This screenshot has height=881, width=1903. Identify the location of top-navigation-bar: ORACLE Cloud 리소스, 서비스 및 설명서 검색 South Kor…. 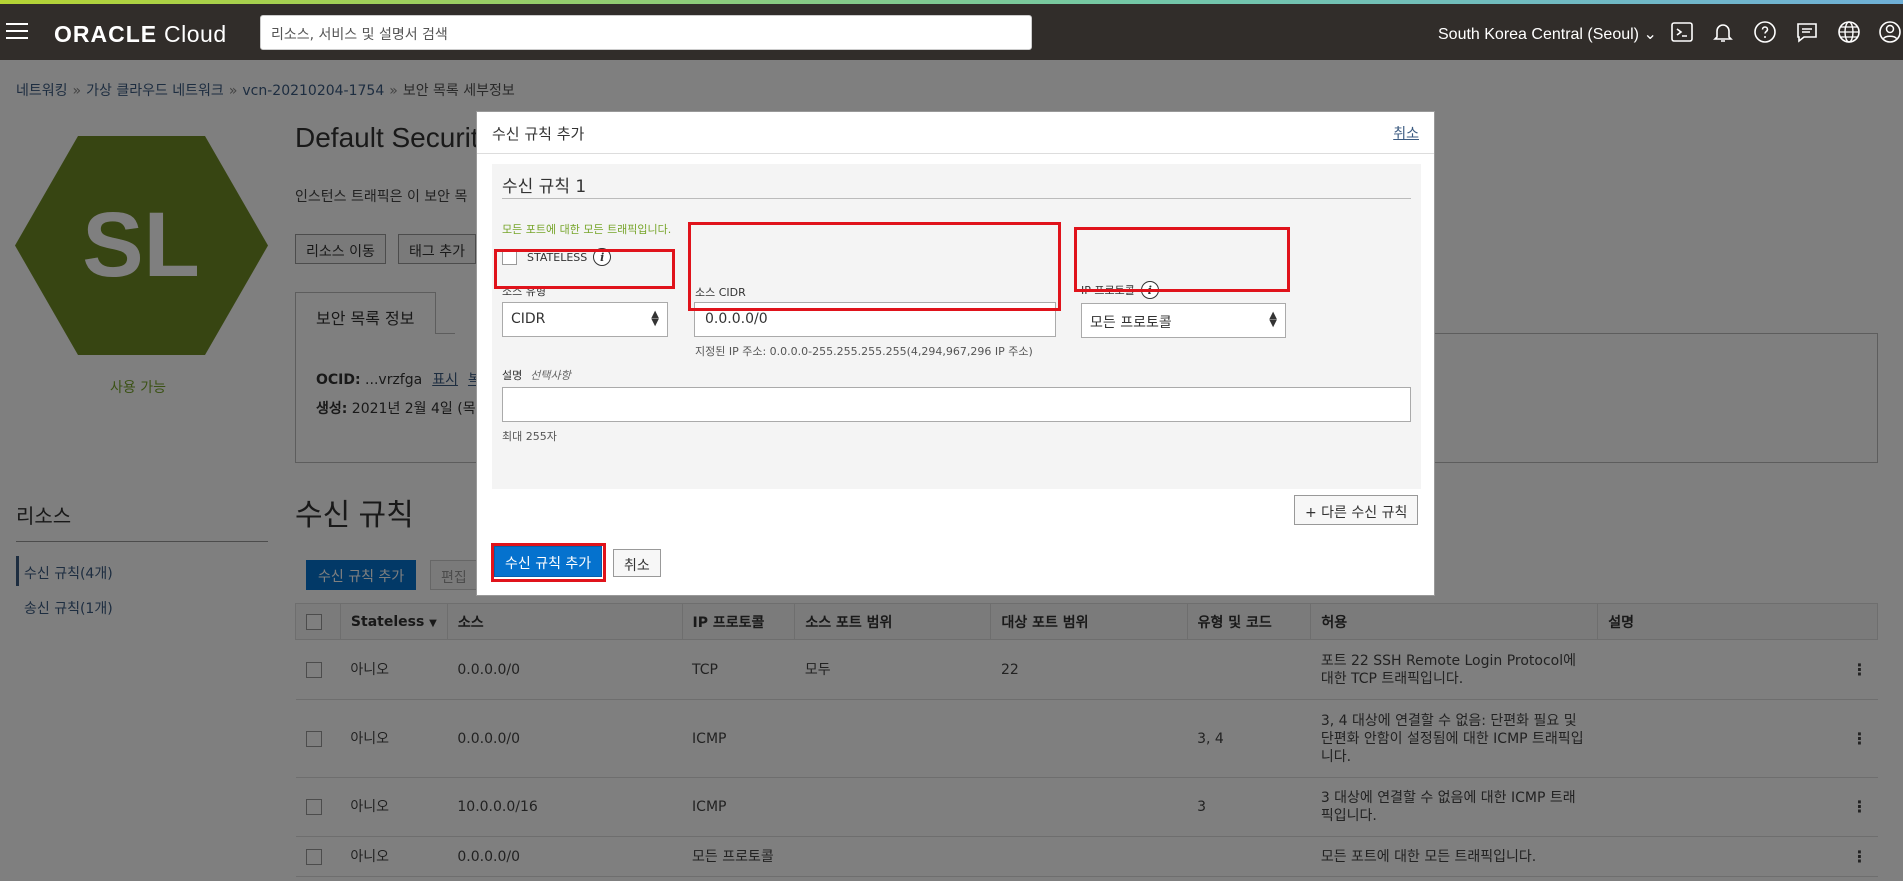
(951, 32).